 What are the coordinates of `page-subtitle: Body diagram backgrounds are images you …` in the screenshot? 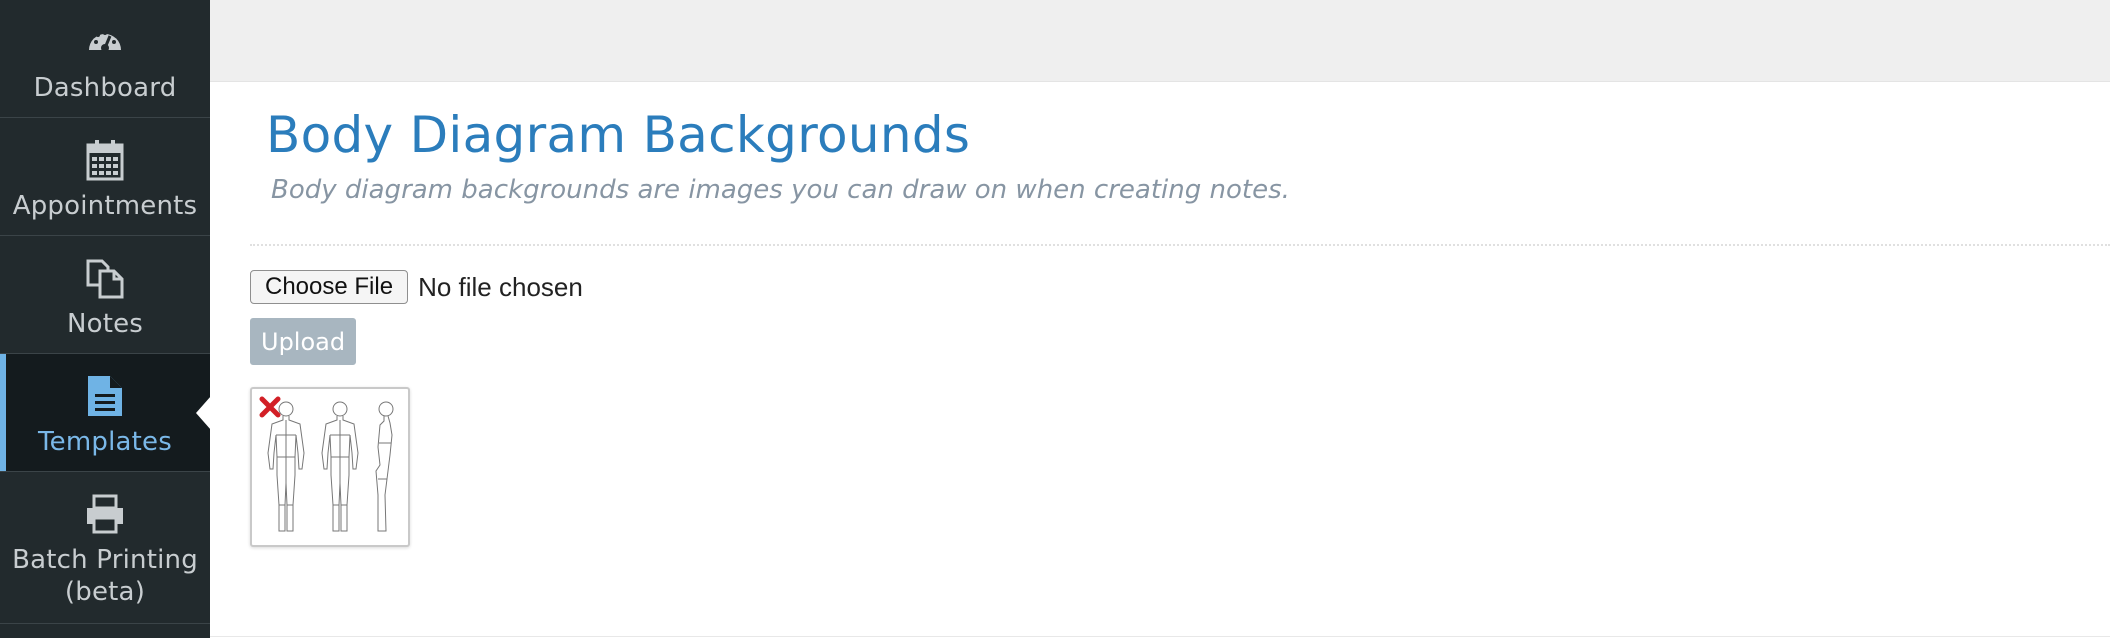 It's located at (780, 190).